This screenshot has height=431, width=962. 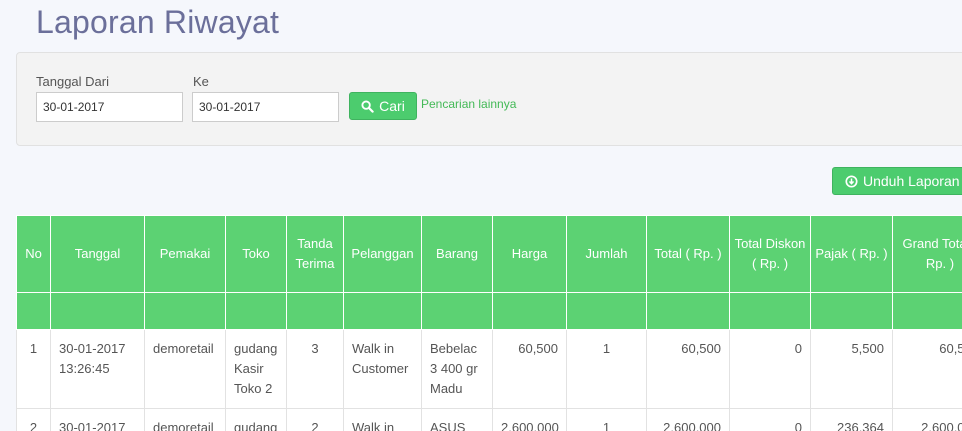 I want to click on date-from-label: Tanggal Dari, so click(x=72, y=81).